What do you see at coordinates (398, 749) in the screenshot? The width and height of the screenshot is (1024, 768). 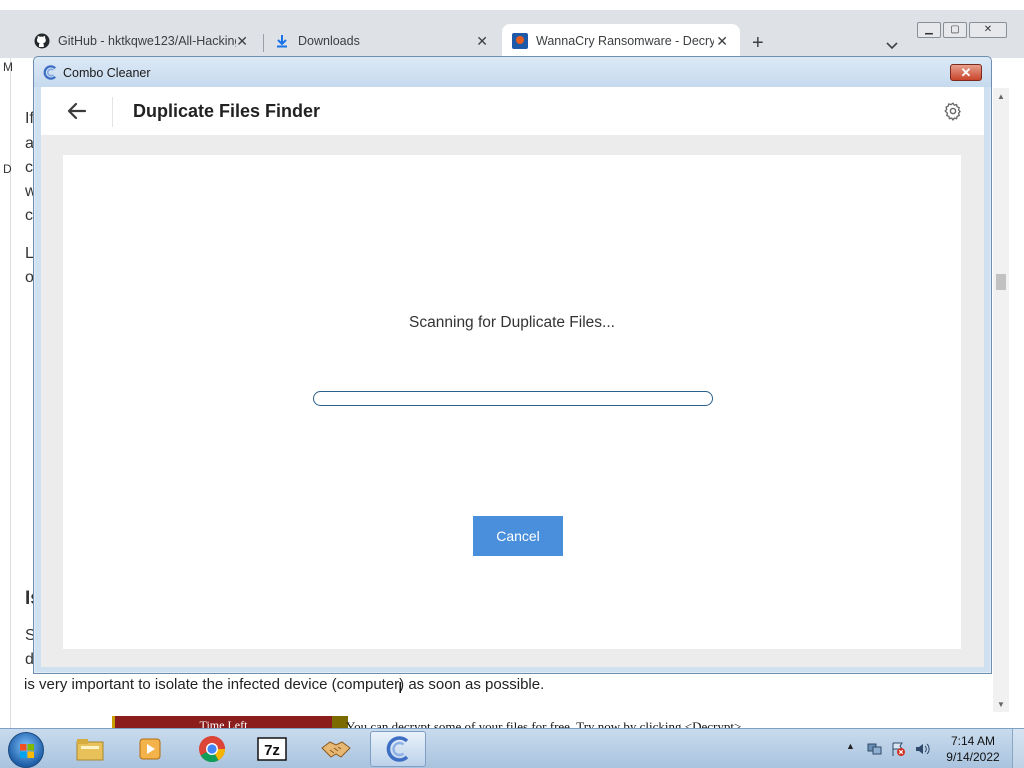 I see `combo-cleaner-taskbar-icon` at bounding box center [398, 749].